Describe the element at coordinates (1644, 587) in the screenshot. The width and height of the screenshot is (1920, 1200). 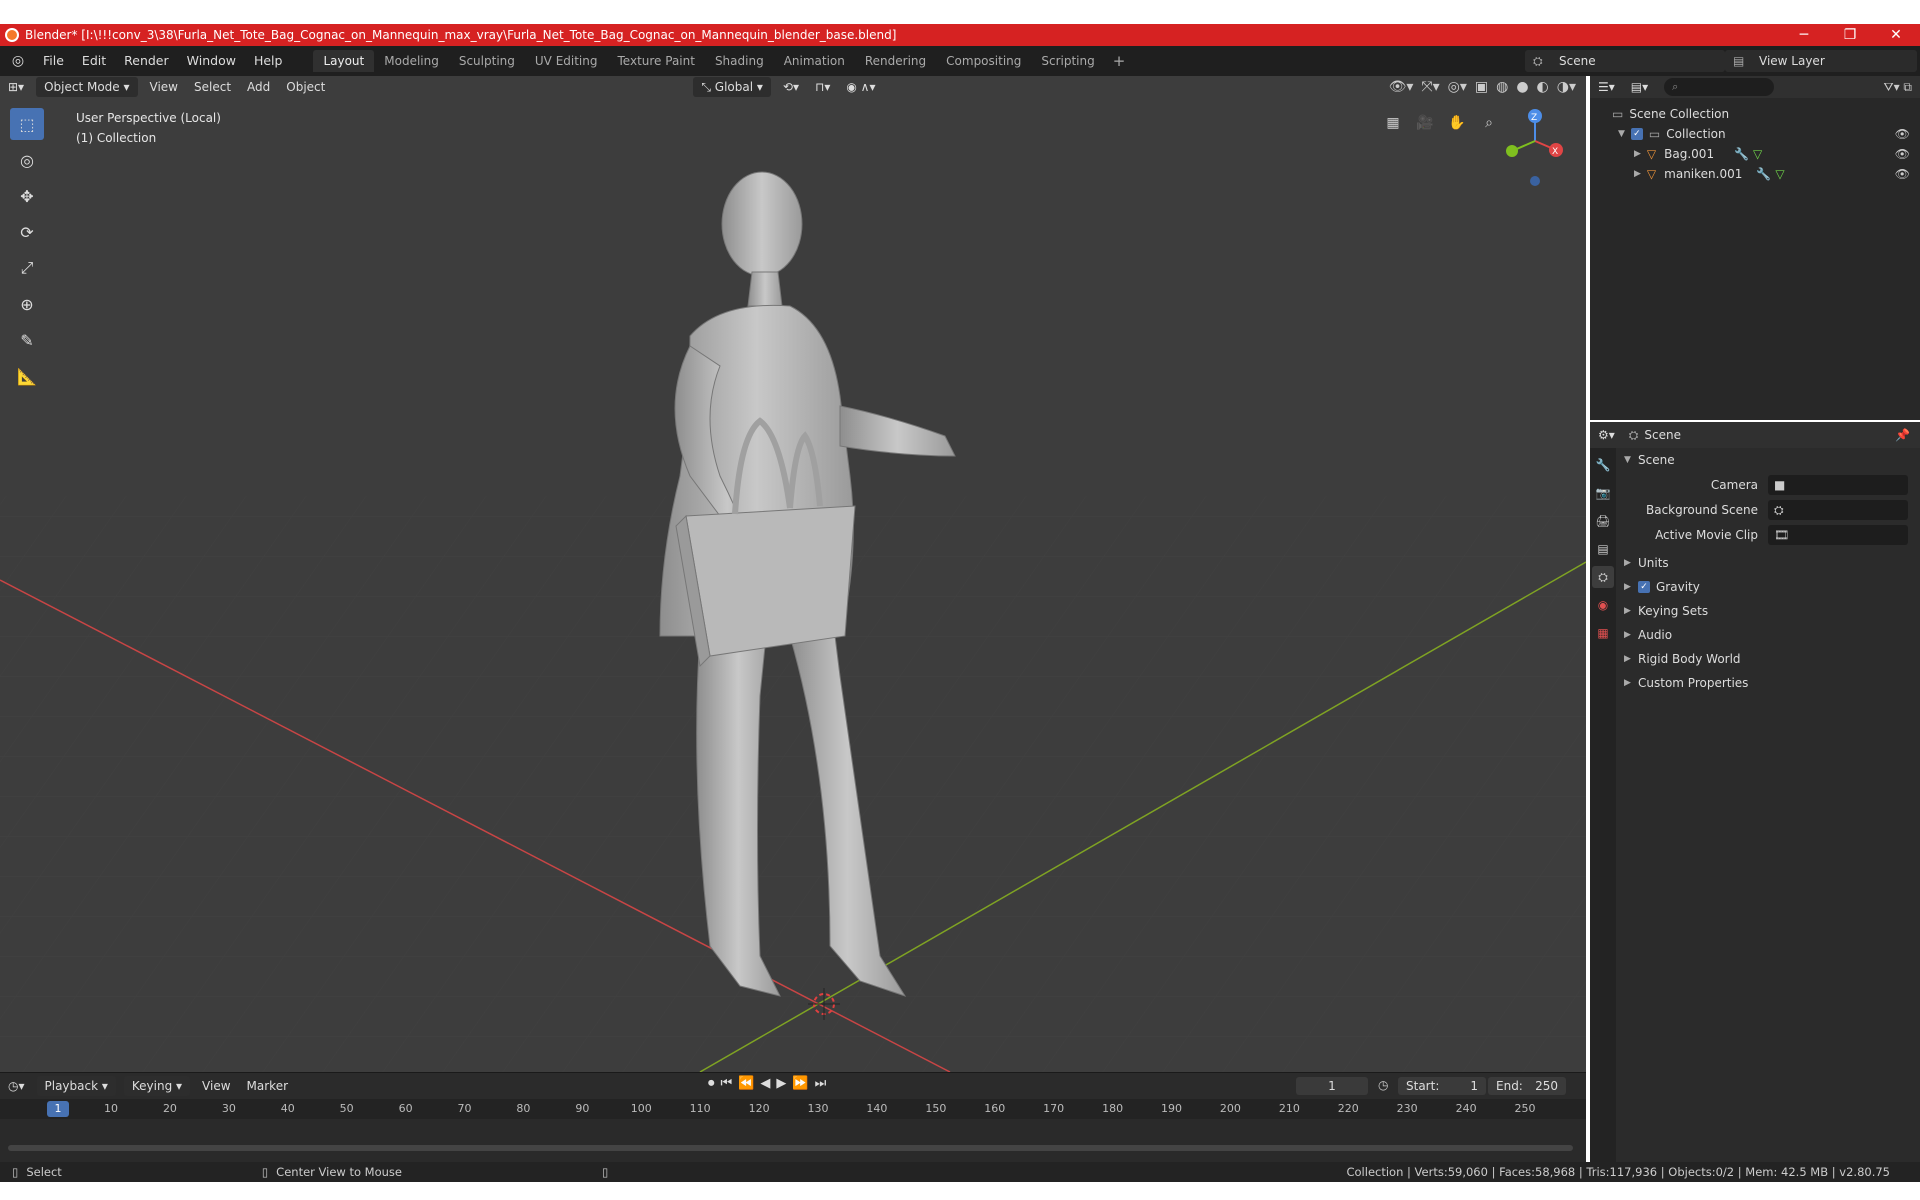
I see `gravity-checkbox: ✓` at that location.